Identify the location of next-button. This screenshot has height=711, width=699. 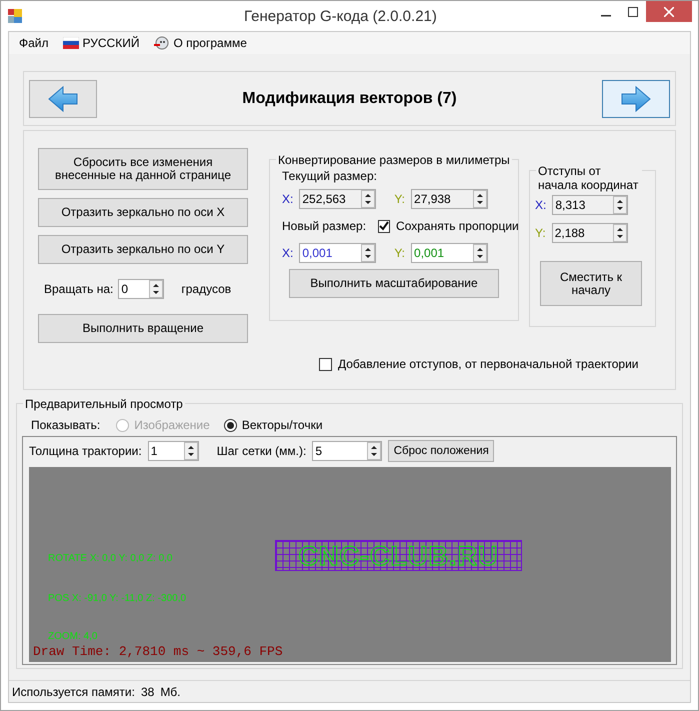
(636, 99).